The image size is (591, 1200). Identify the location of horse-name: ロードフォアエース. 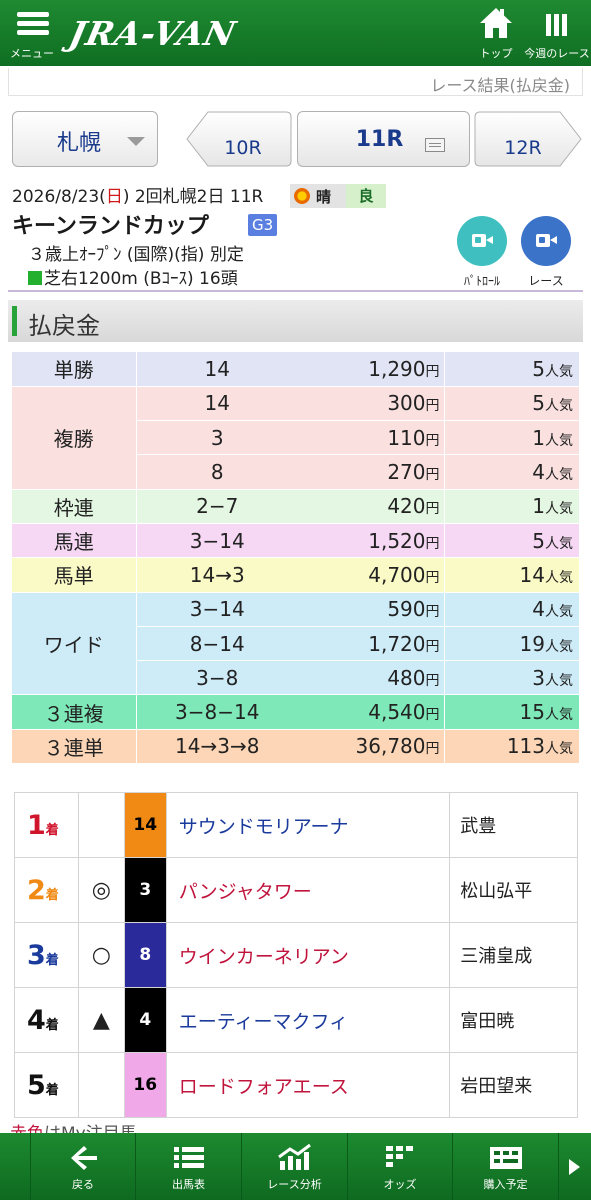
(308, 1085).